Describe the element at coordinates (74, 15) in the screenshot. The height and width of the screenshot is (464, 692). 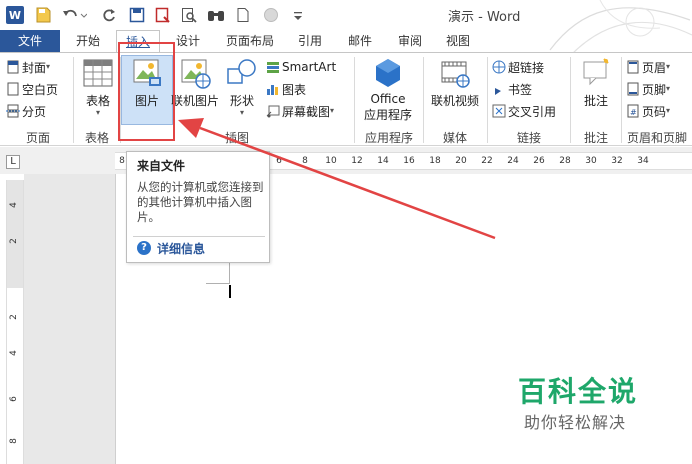
I see `undo-icon` at that location.